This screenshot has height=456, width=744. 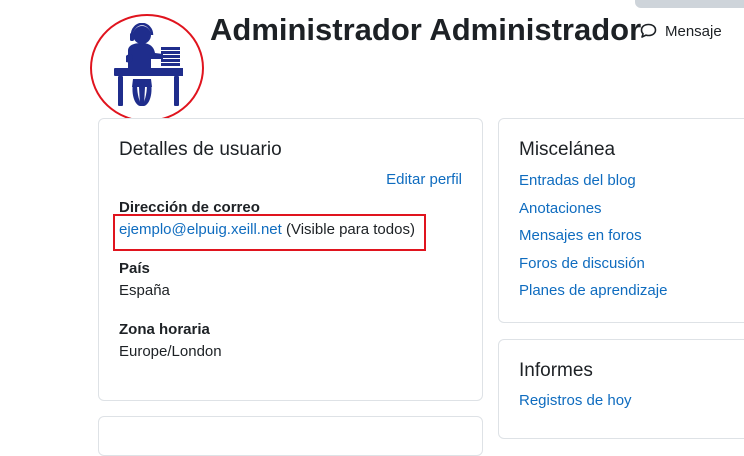 I want to click on message-button: Mensaje, so click(x=681, y=31).